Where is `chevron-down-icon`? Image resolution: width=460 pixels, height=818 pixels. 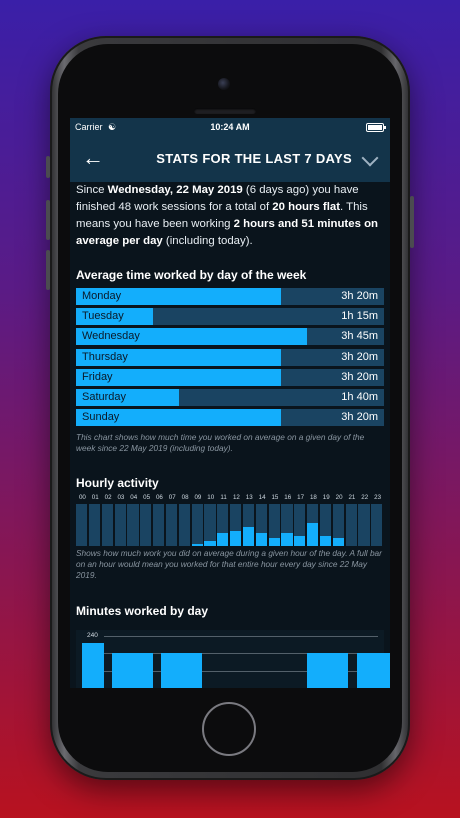 chevron-down-icon is located at coordinates (370, 158).